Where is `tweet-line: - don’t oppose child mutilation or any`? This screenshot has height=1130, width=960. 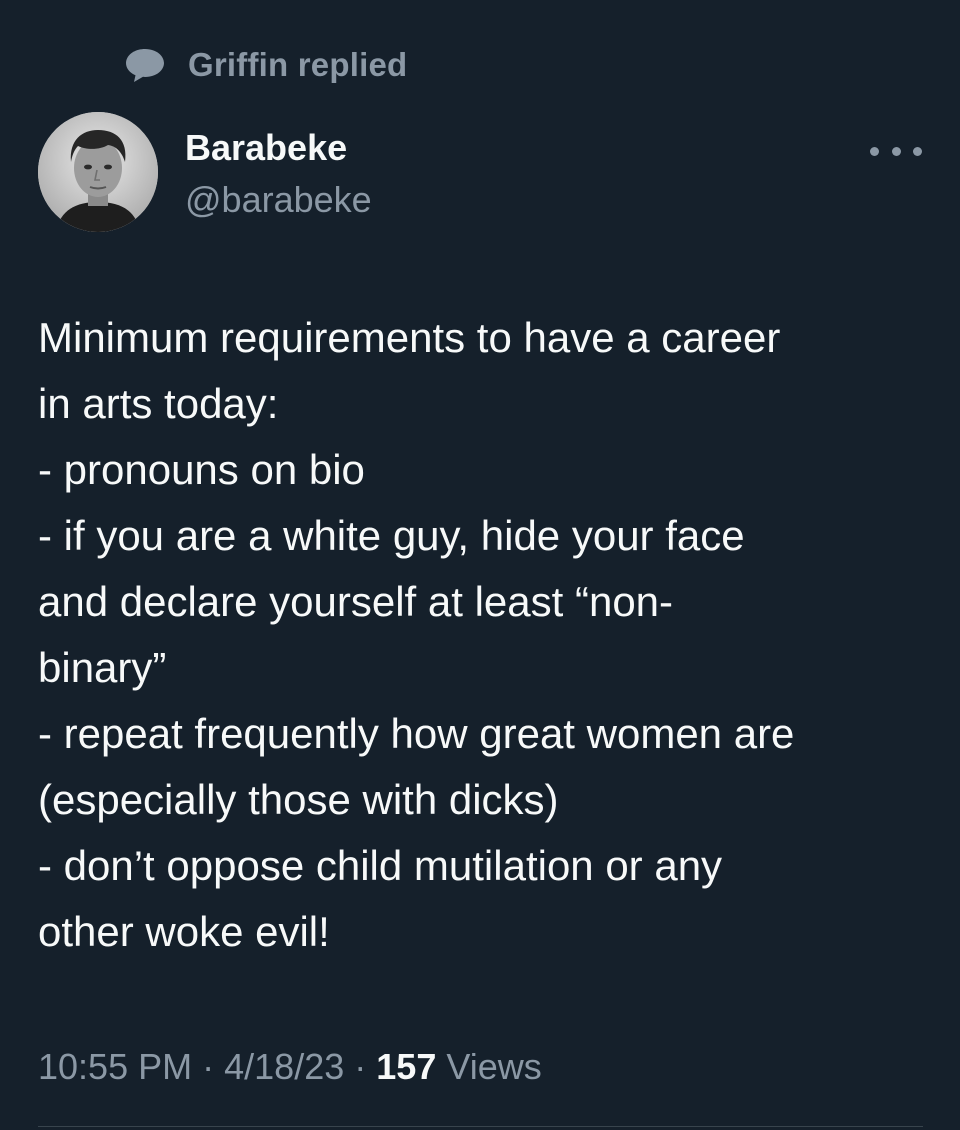
tweet-line: - don’t oppose child mutilation or any is located at coordinates (380, 865).